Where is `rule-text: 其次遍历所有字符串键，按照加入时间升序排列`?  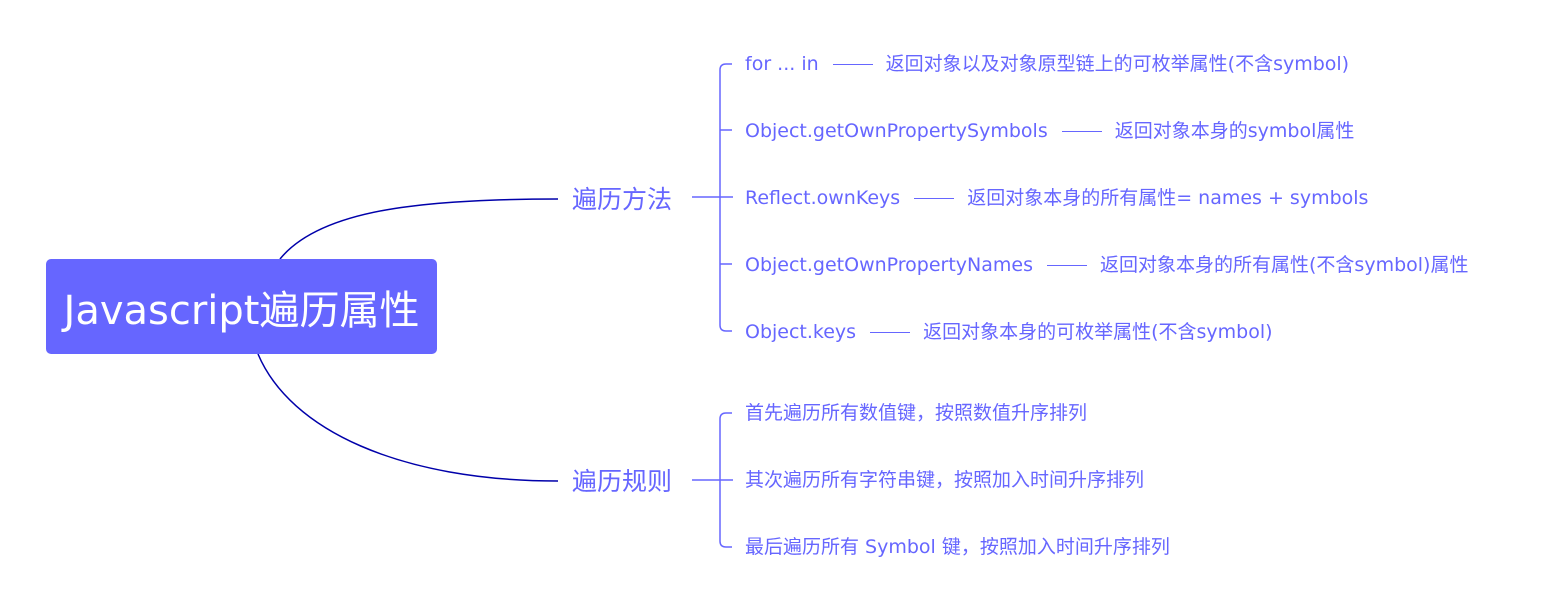 rule-text: 其次遍历所有字符串键，按照加入时间升序排列 is located at coordinates (945, 480).